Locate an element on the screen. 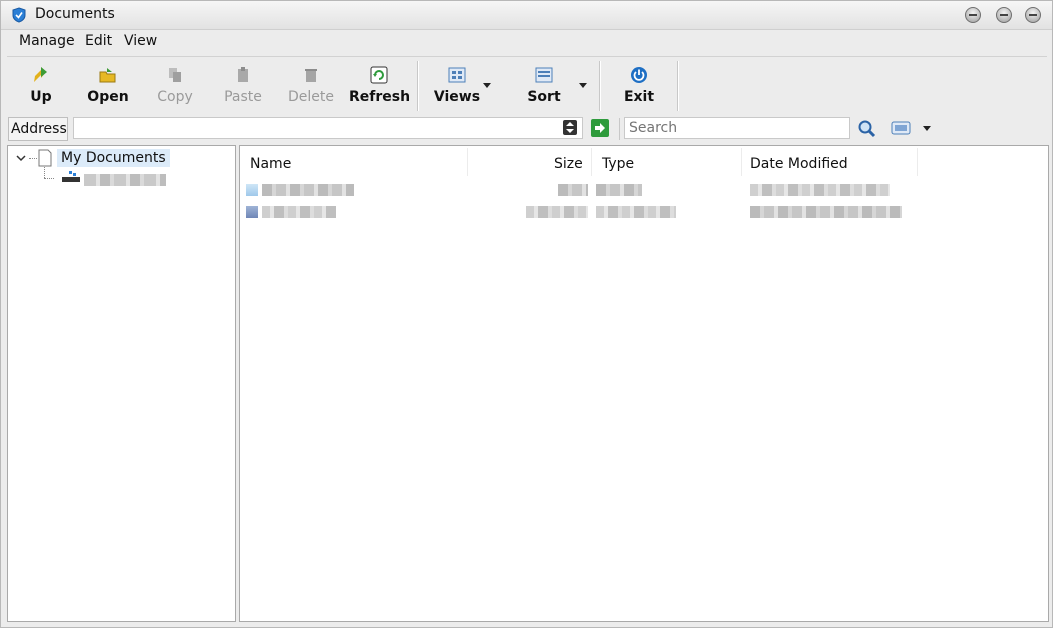  column-header-type: Type is located at coordinates (618, 164).